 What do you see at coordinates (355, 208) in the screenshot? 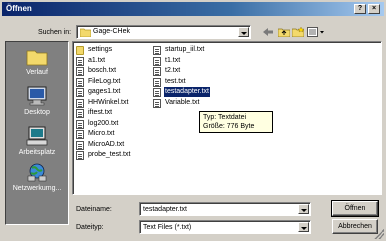
I see `open-button: Öffnen` at bounding box center [355, 208].